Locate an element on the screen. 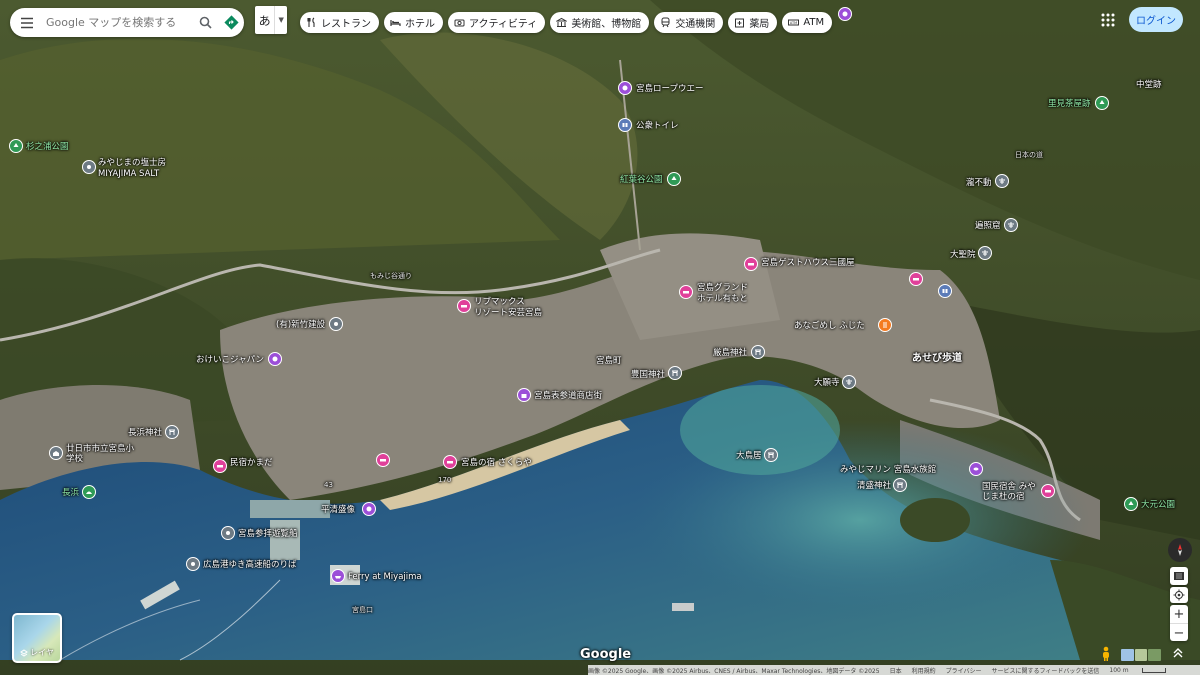 This screenshot has height=675, width=1200. place-label-school: 廿日市市立宮島小学校 is located at coordinates (101, 454).